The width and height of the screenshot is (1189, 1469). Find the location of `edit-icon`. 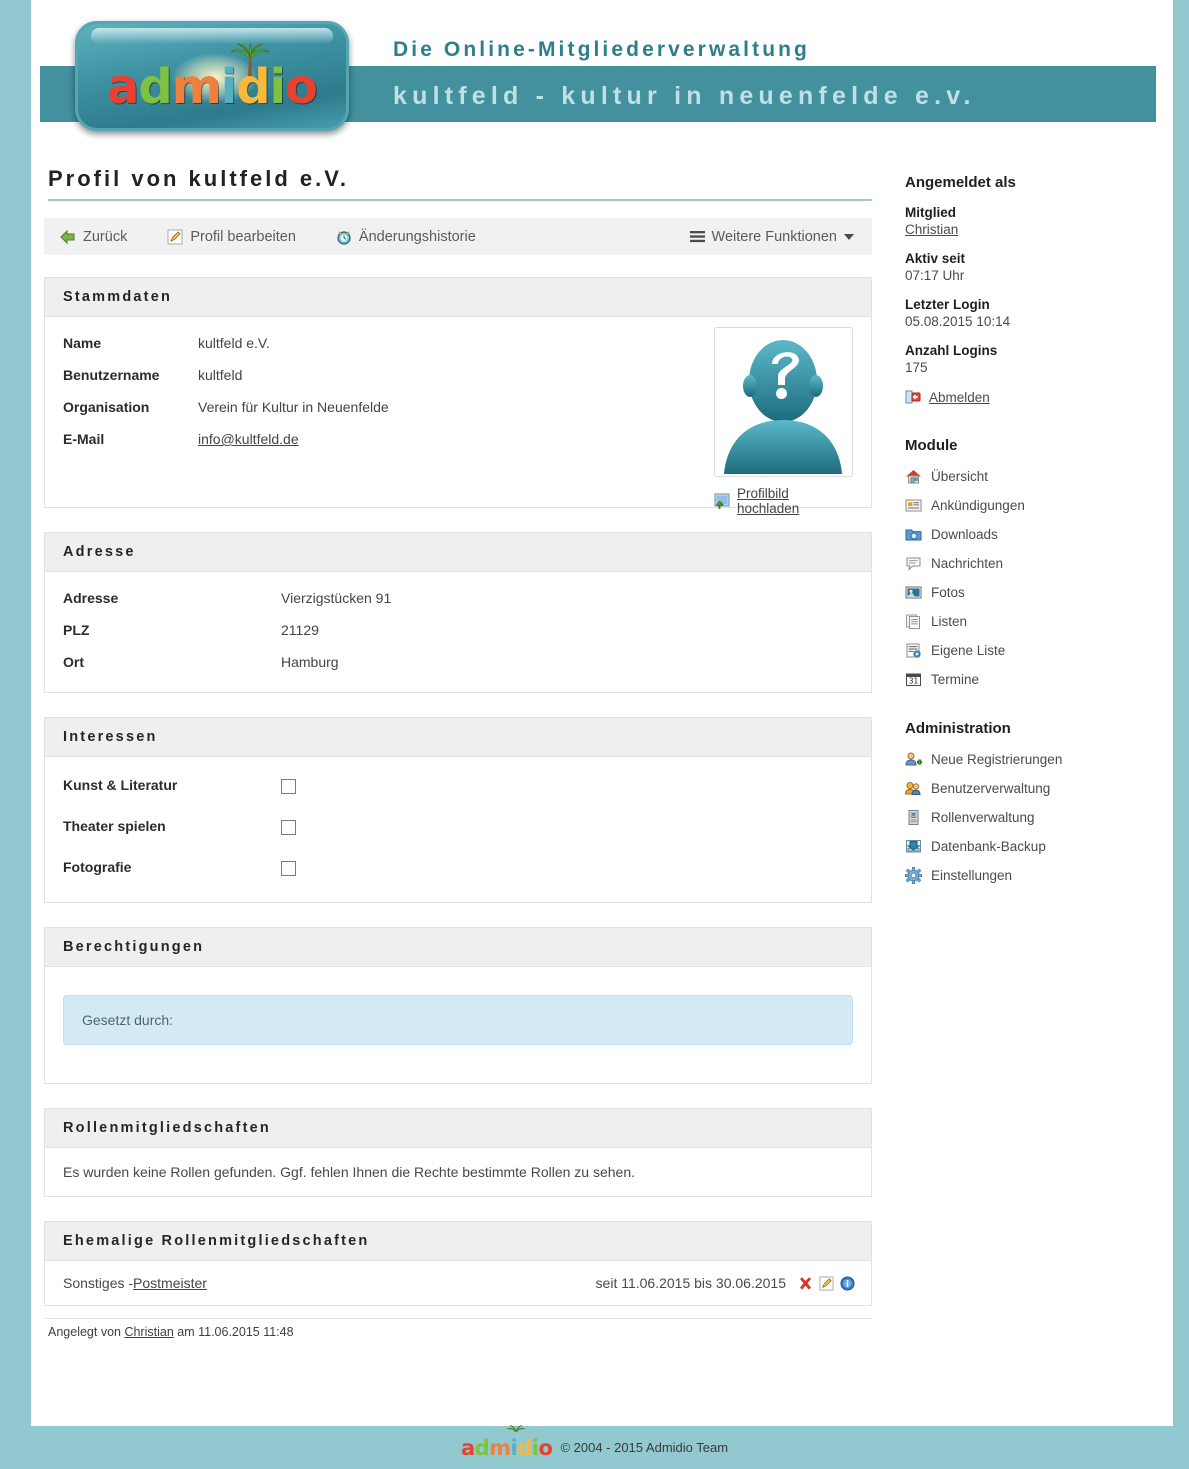

edit-icon is located at coordinates (826, 1283).